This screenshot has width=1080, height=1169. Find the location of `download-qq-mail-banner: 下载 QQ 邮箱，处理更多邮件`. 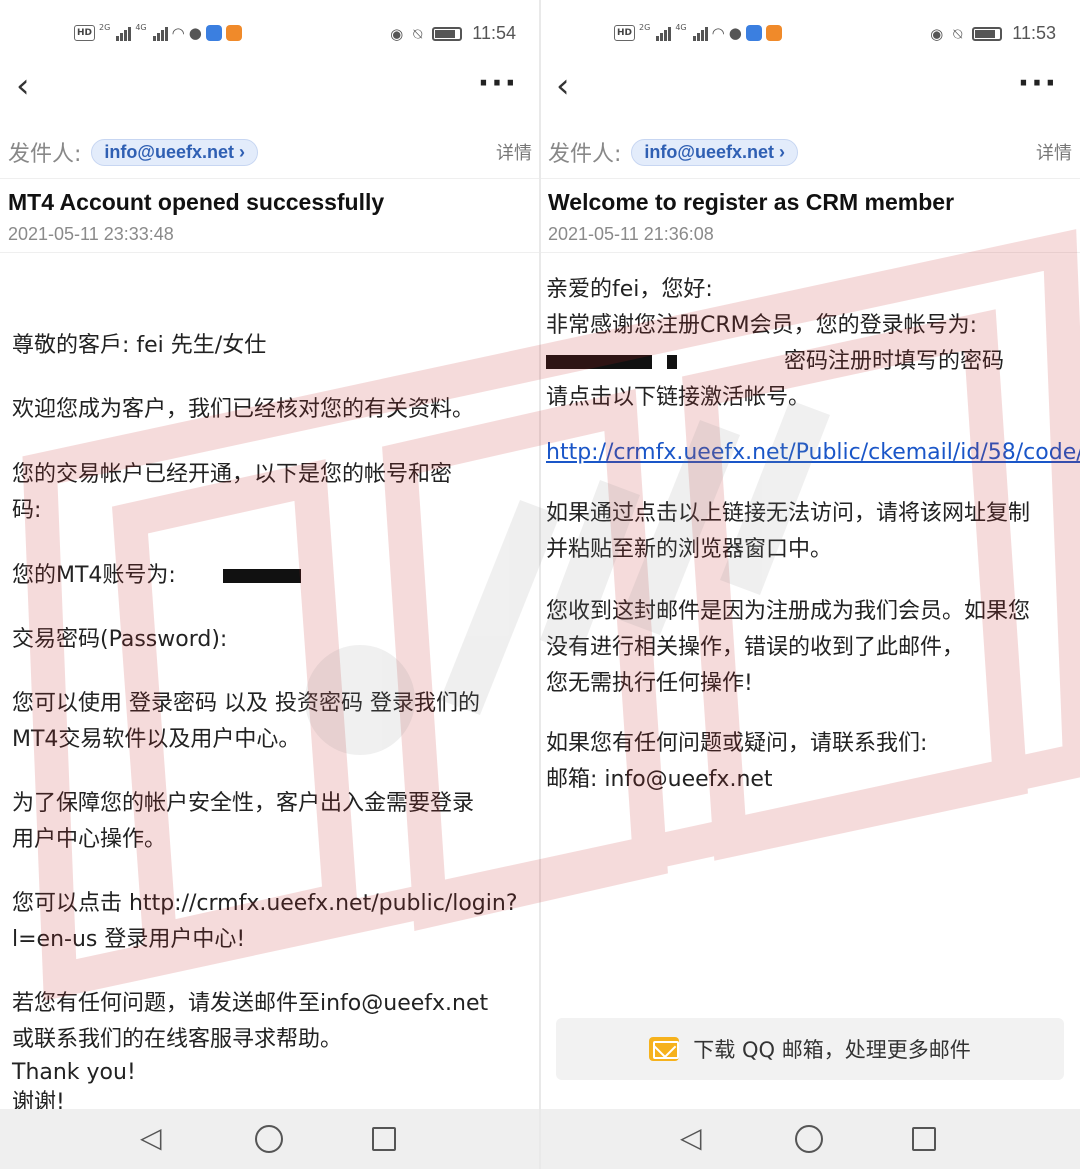

download-qq-mail-banner: 下载 QQ 邮箱，处理更多邮件 is located at coordinates (810, 1049).